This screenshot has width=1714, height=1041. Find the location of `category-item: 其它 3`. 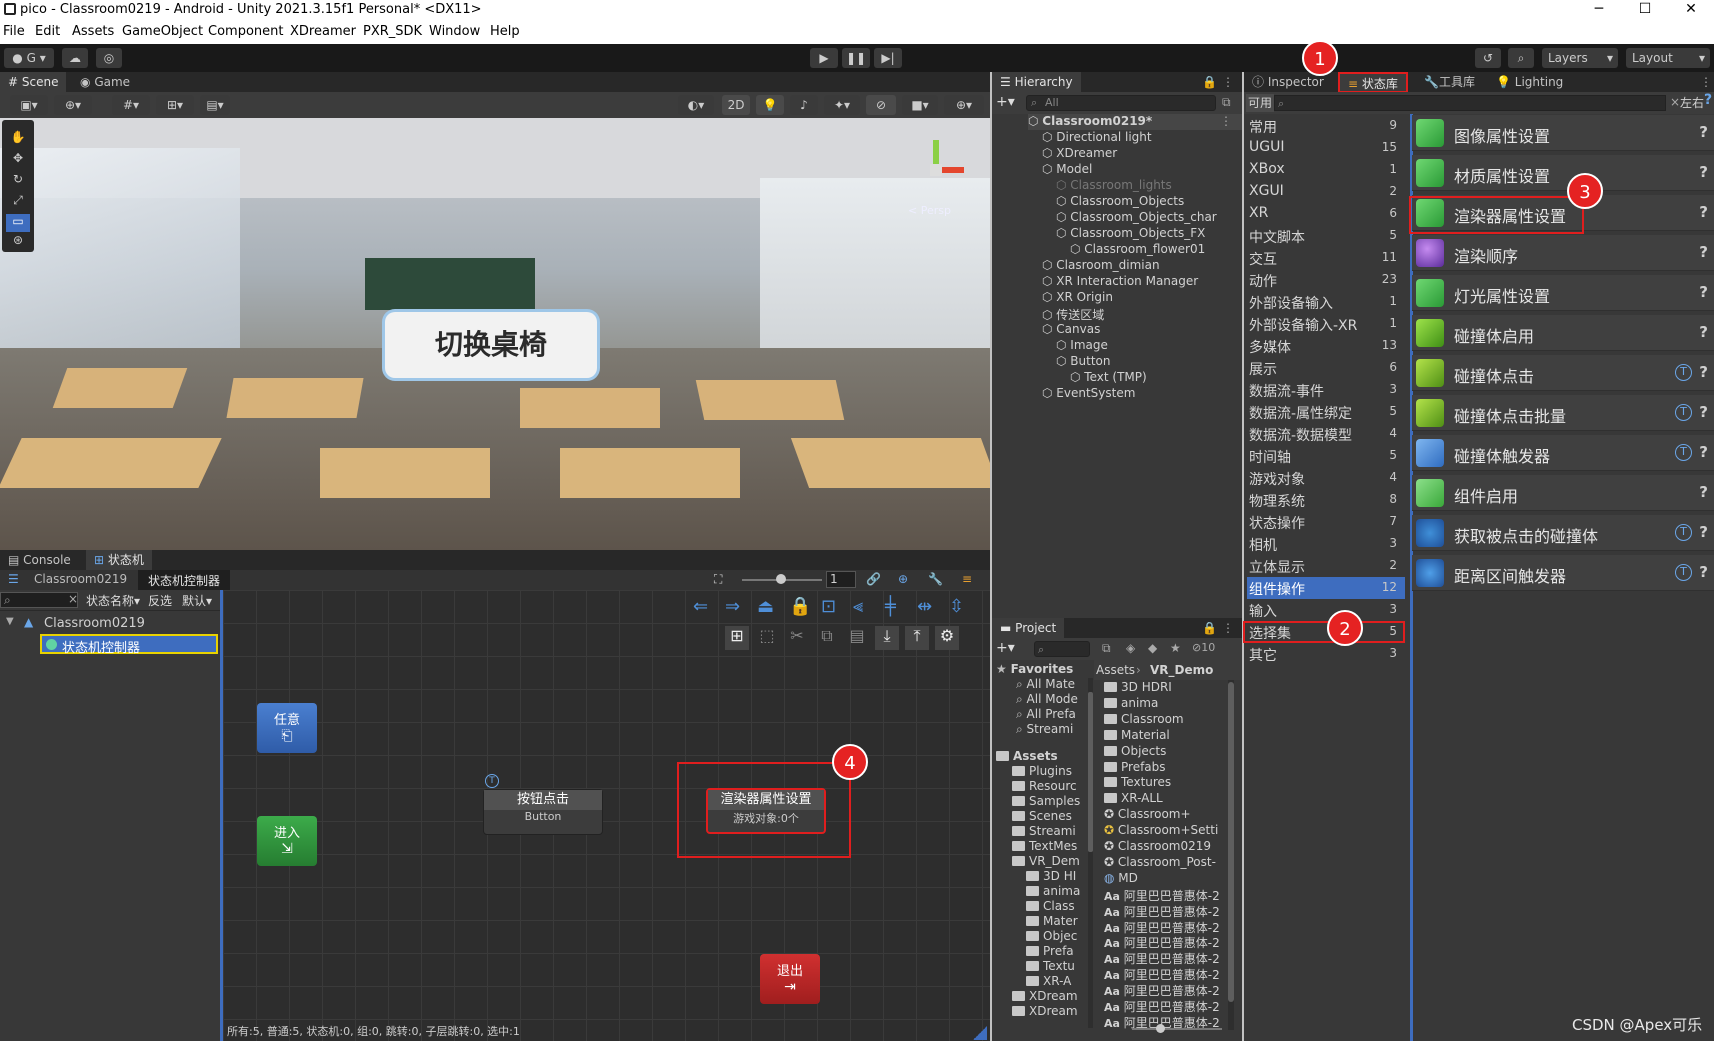

category-item: 其它 3 is located at coordinates (1326, 654).